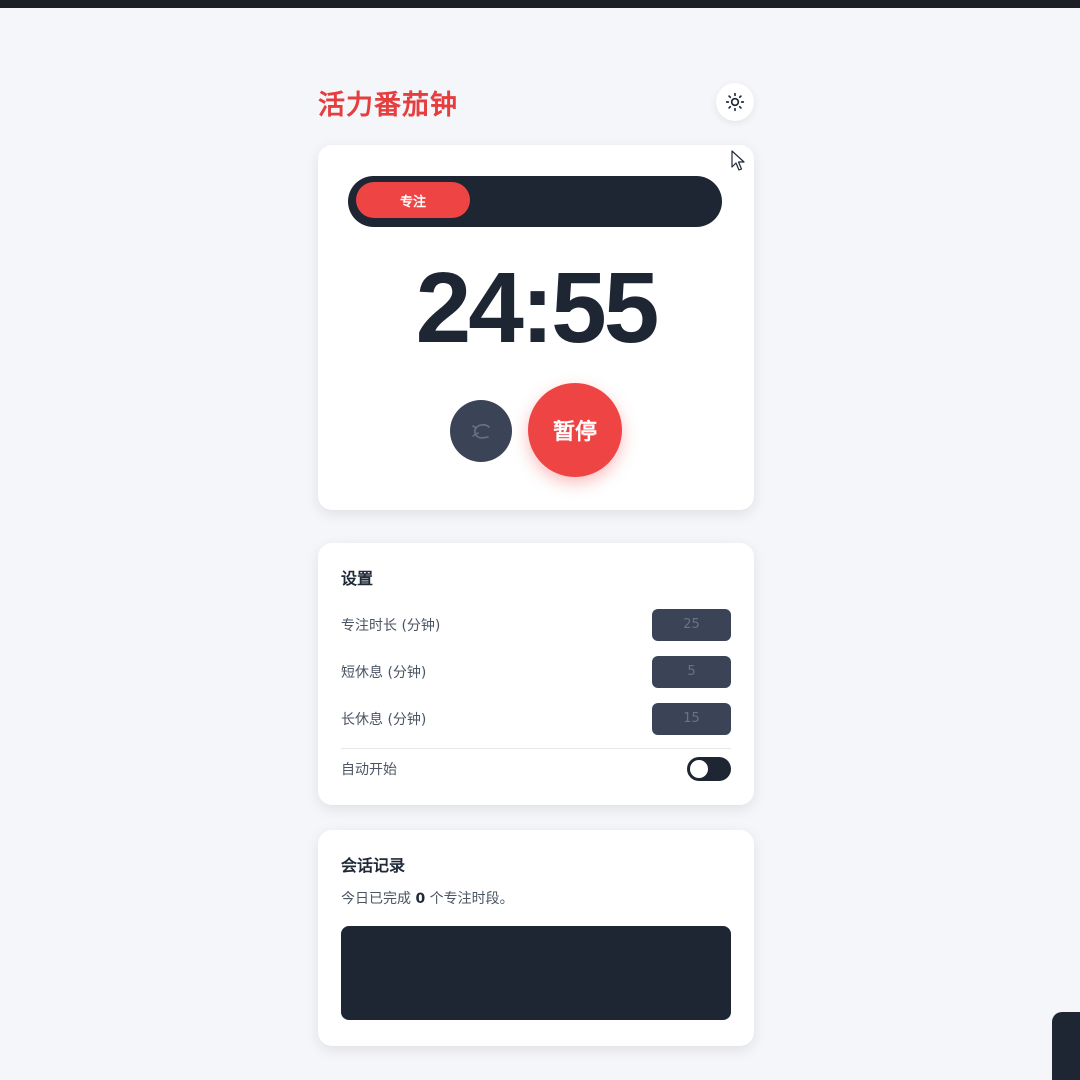 This screenshot has height=1080, width=1080. What do you see at coordinates (469, 899) in the screenshot?
I see `history-summary-suffix: 个专注时段。` at bounding box center [469, 899].